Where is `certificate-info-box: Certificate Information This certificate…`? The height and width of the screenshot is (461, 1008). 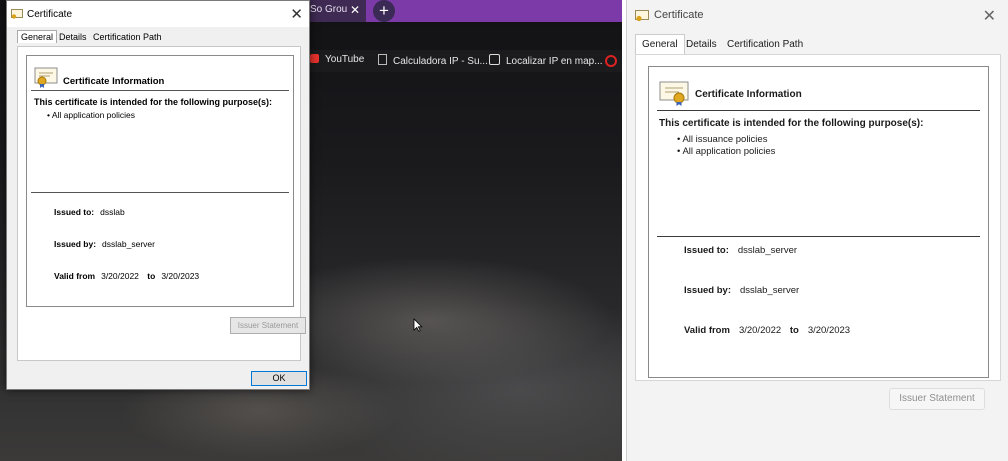 certificate-info-box: Certificate Information This certificate… is located at coordinates (160, 181).